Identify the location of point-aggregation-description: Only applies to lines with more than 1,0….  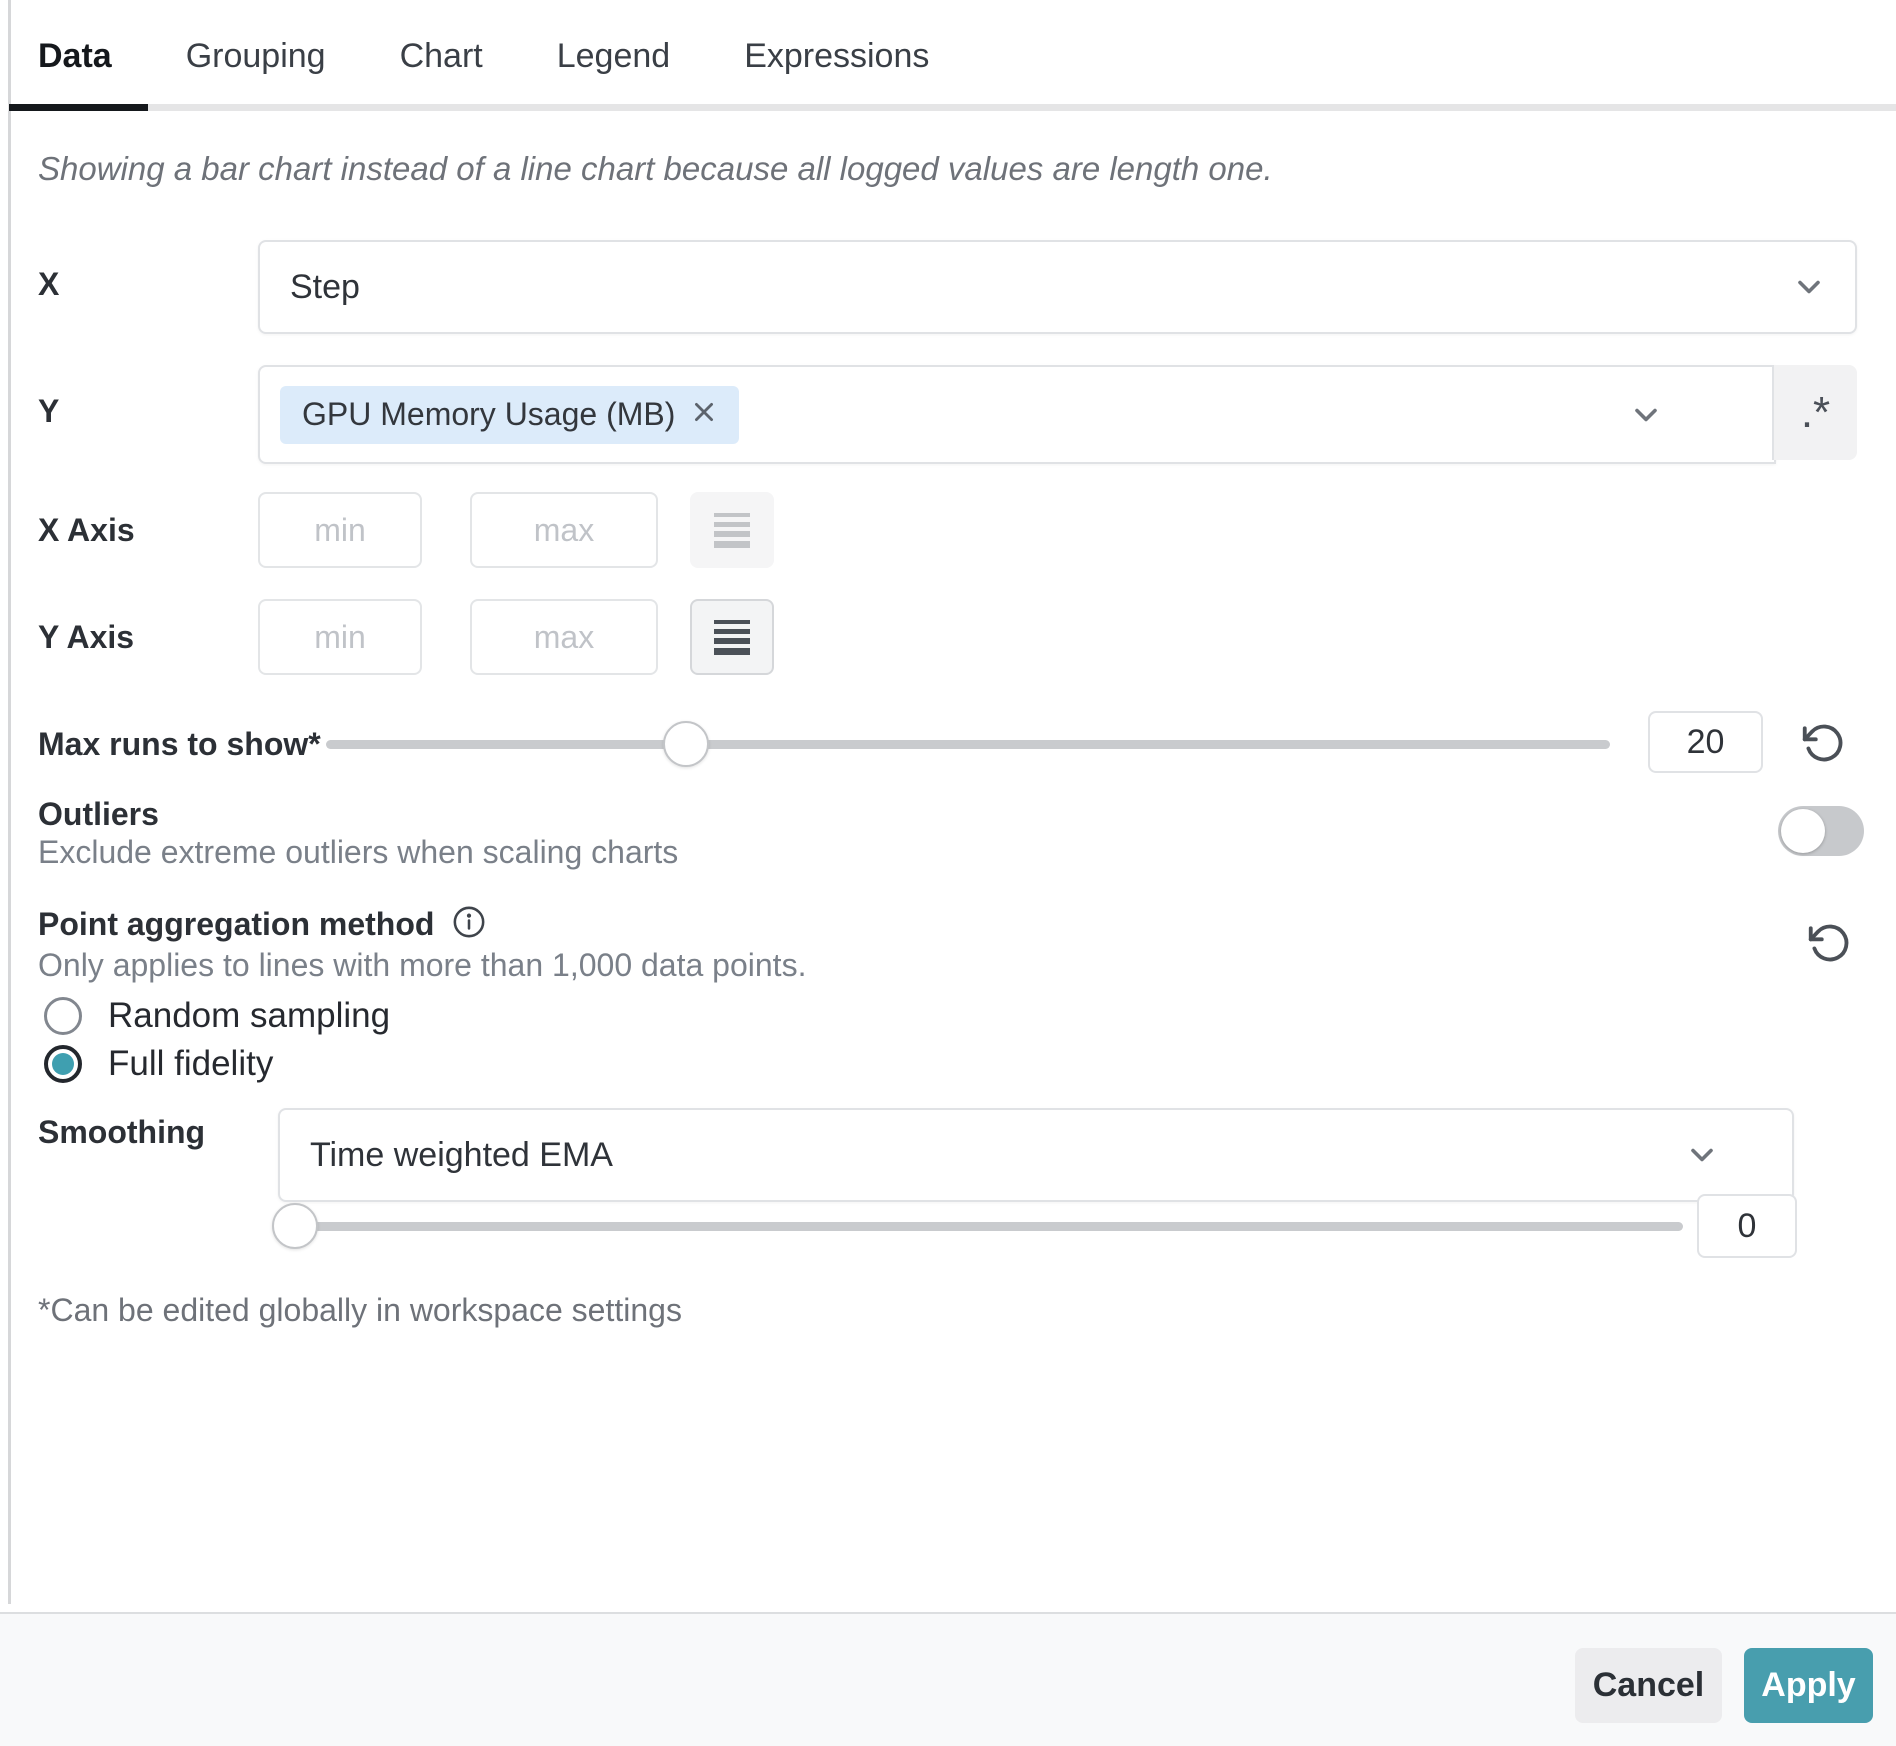
(422, 965).